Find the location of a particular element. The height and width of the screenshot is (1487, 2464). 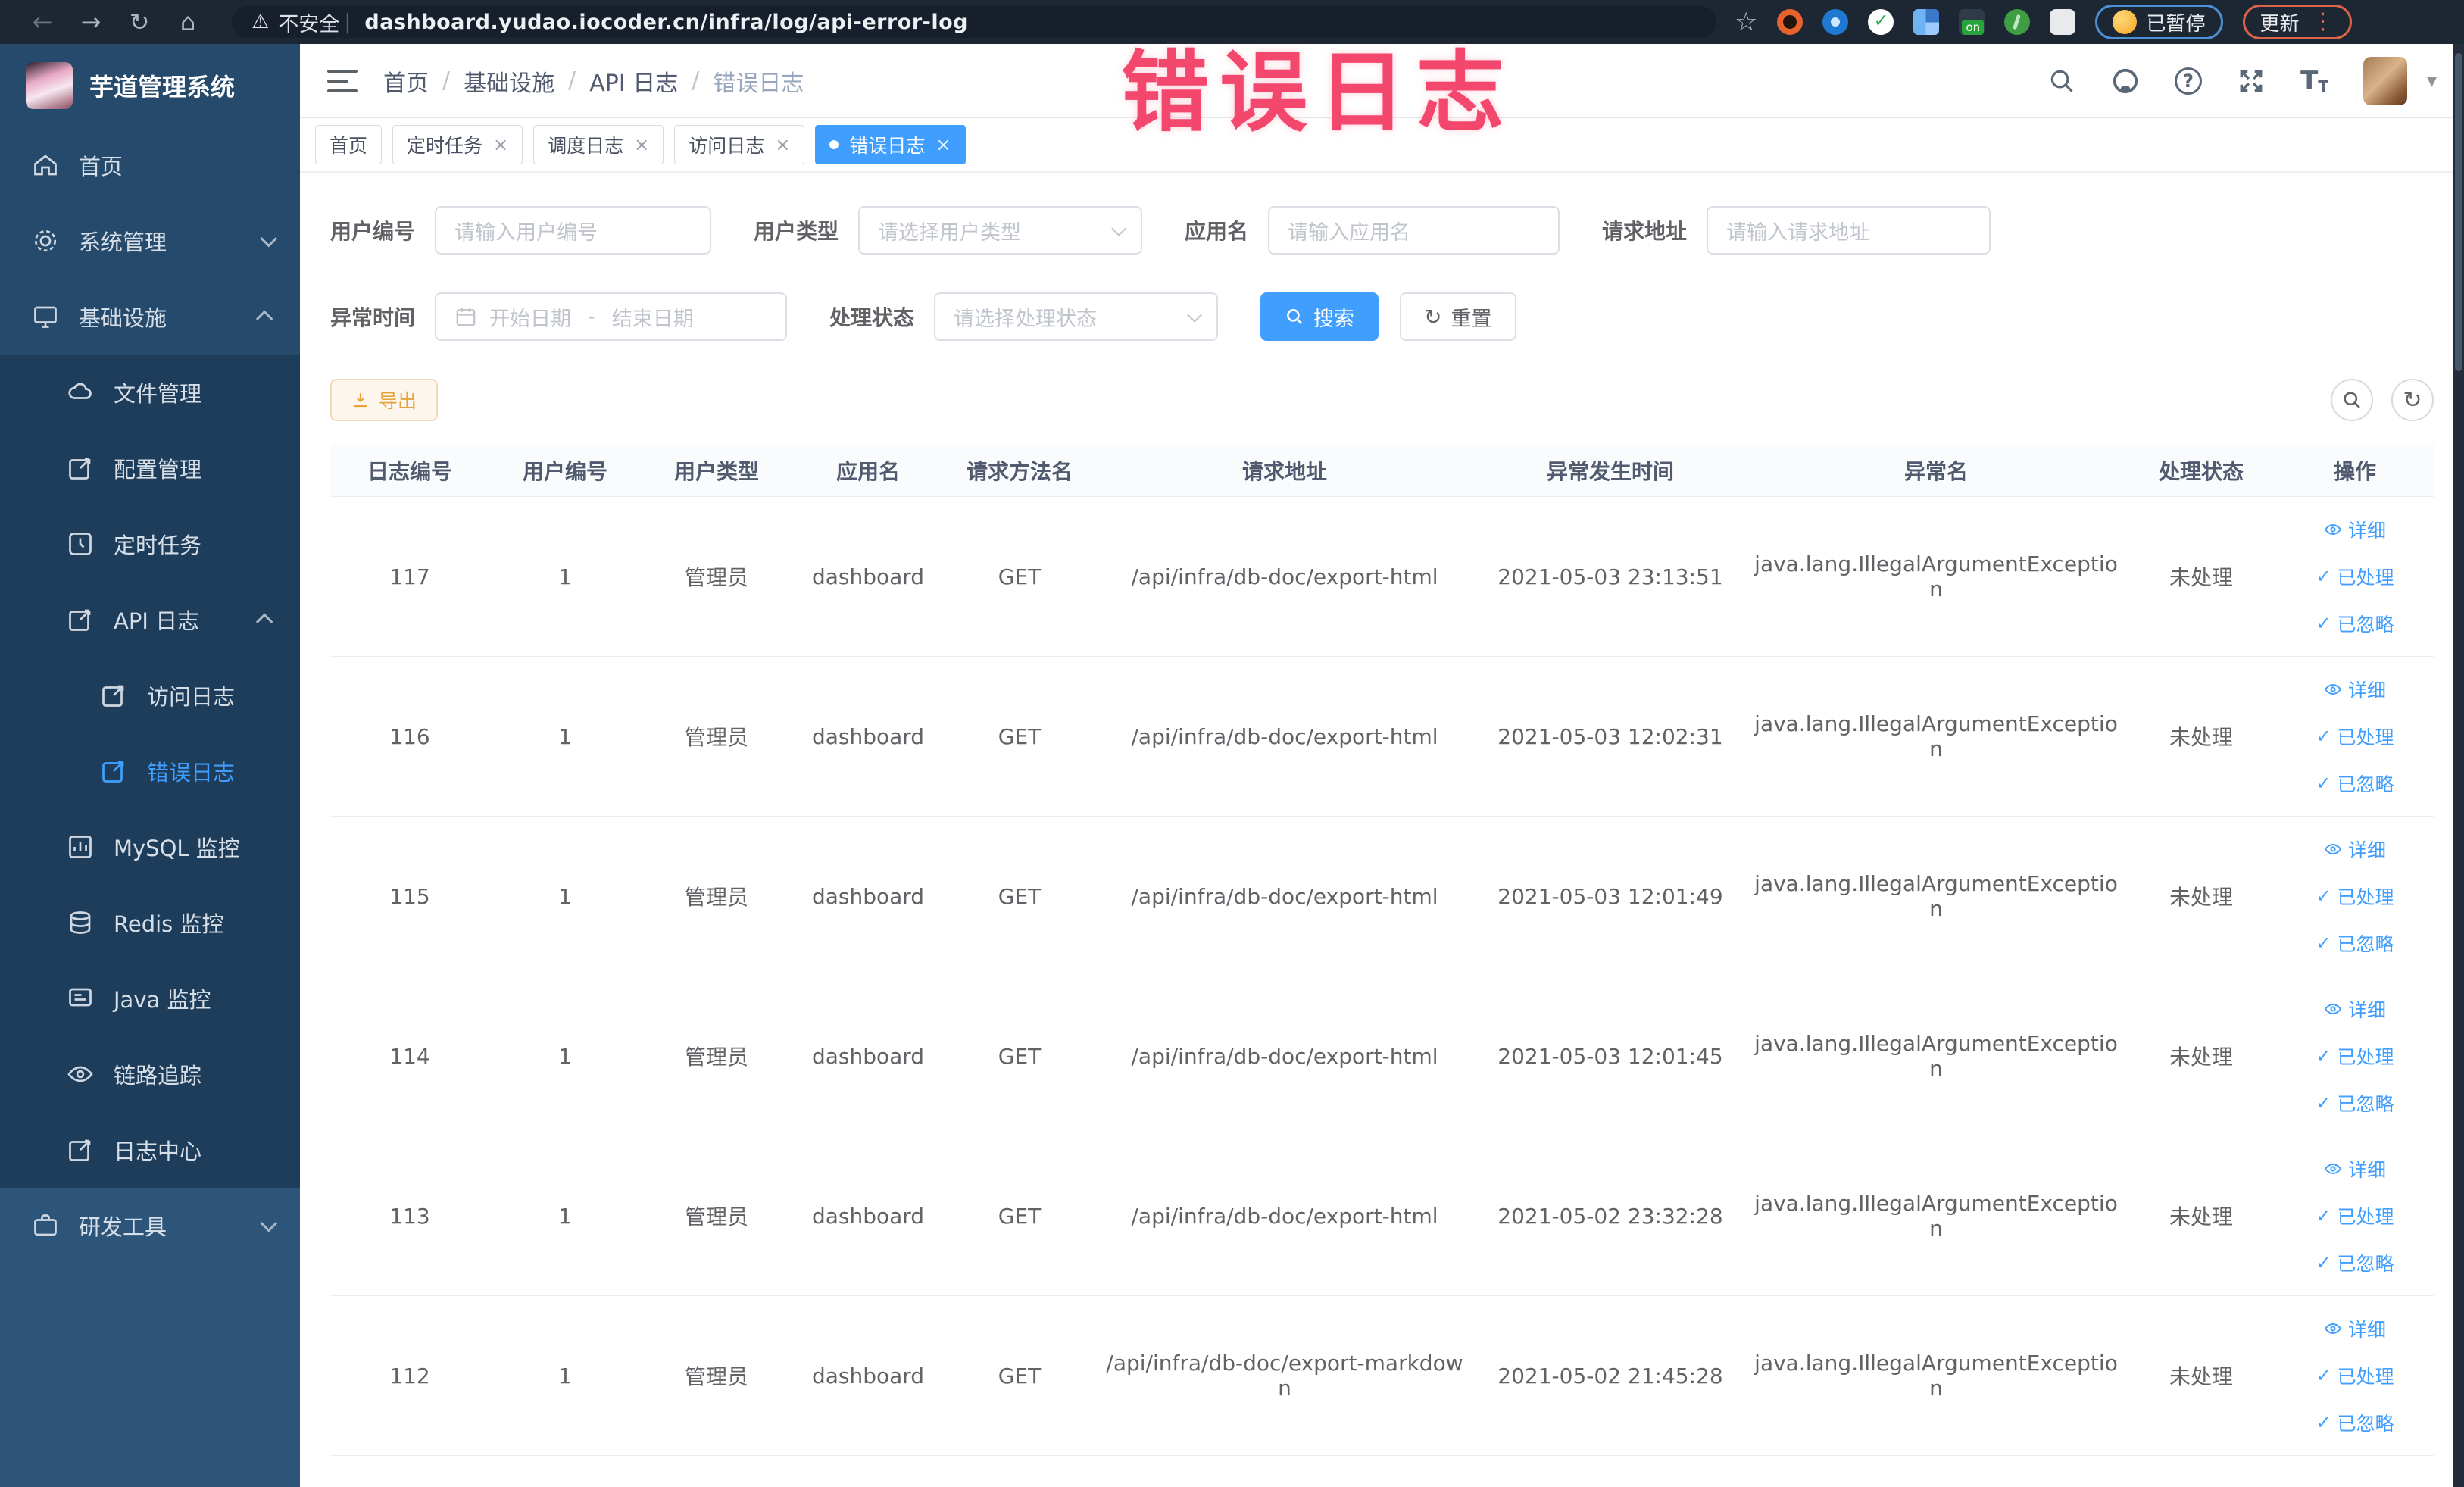

sidebar-item-error-log: 错误日志 is located at coordinates (150, 771).